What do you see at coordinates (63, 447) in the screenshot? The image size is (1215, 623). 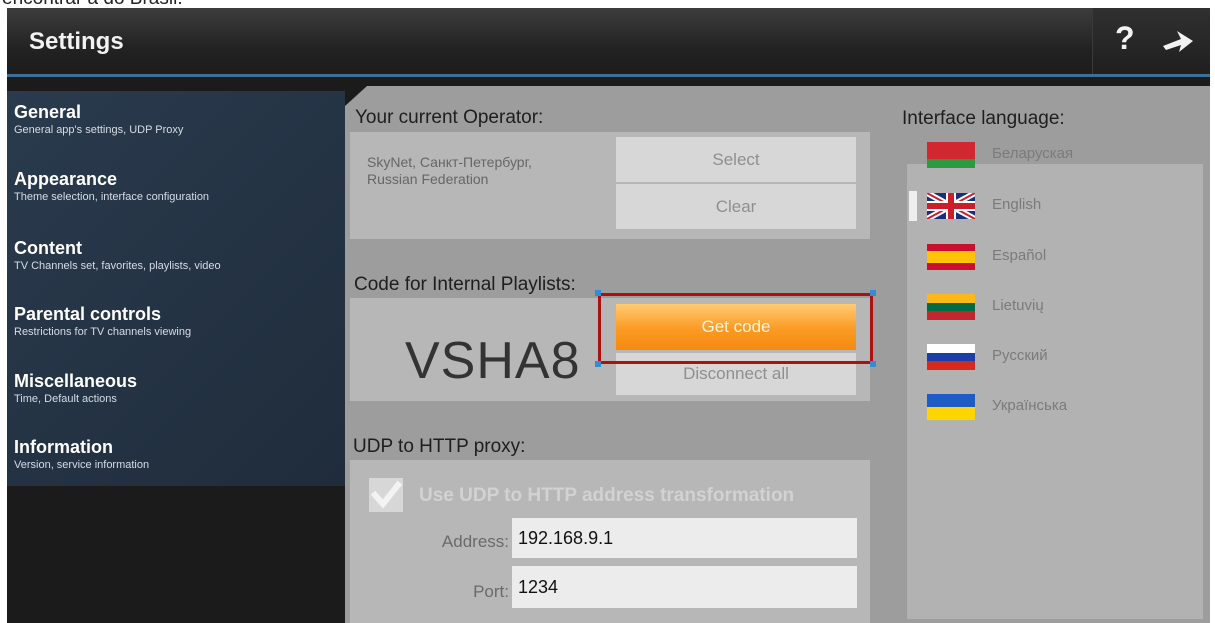 I see `sidebar-item-title: Information` at bounding box center [63, 447].